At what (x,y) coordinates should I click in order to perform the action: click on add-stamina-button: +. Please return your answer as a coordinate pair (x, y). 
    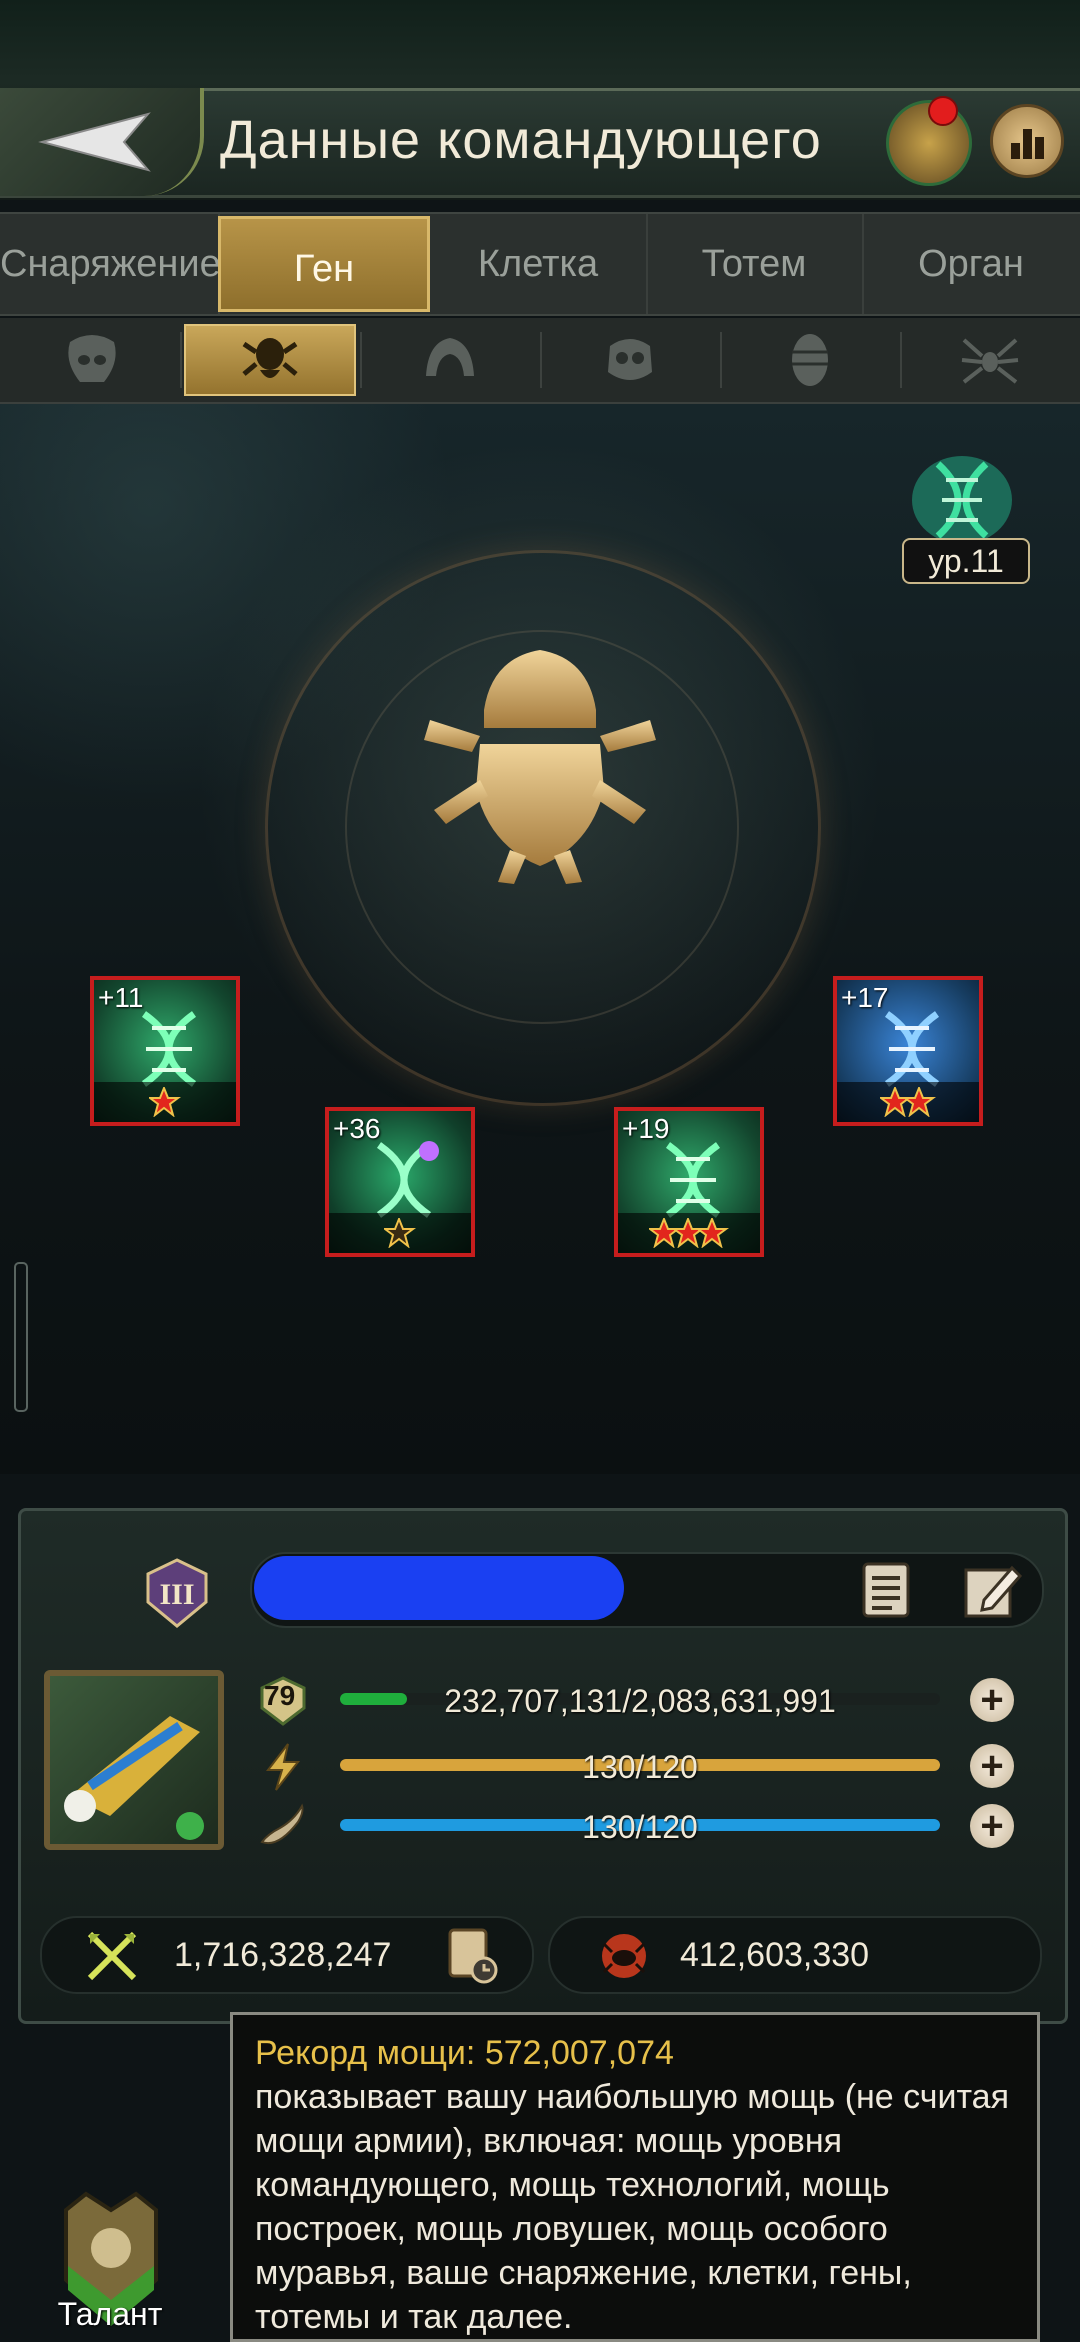
    Looking at the image, I should click on (992, 1826).